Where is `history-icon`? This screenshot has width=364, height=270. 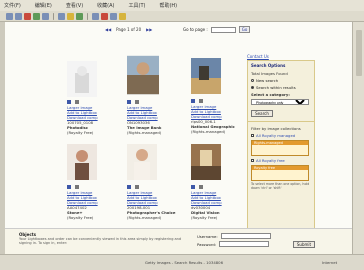
history-icon is located at coordinates (79, 16).